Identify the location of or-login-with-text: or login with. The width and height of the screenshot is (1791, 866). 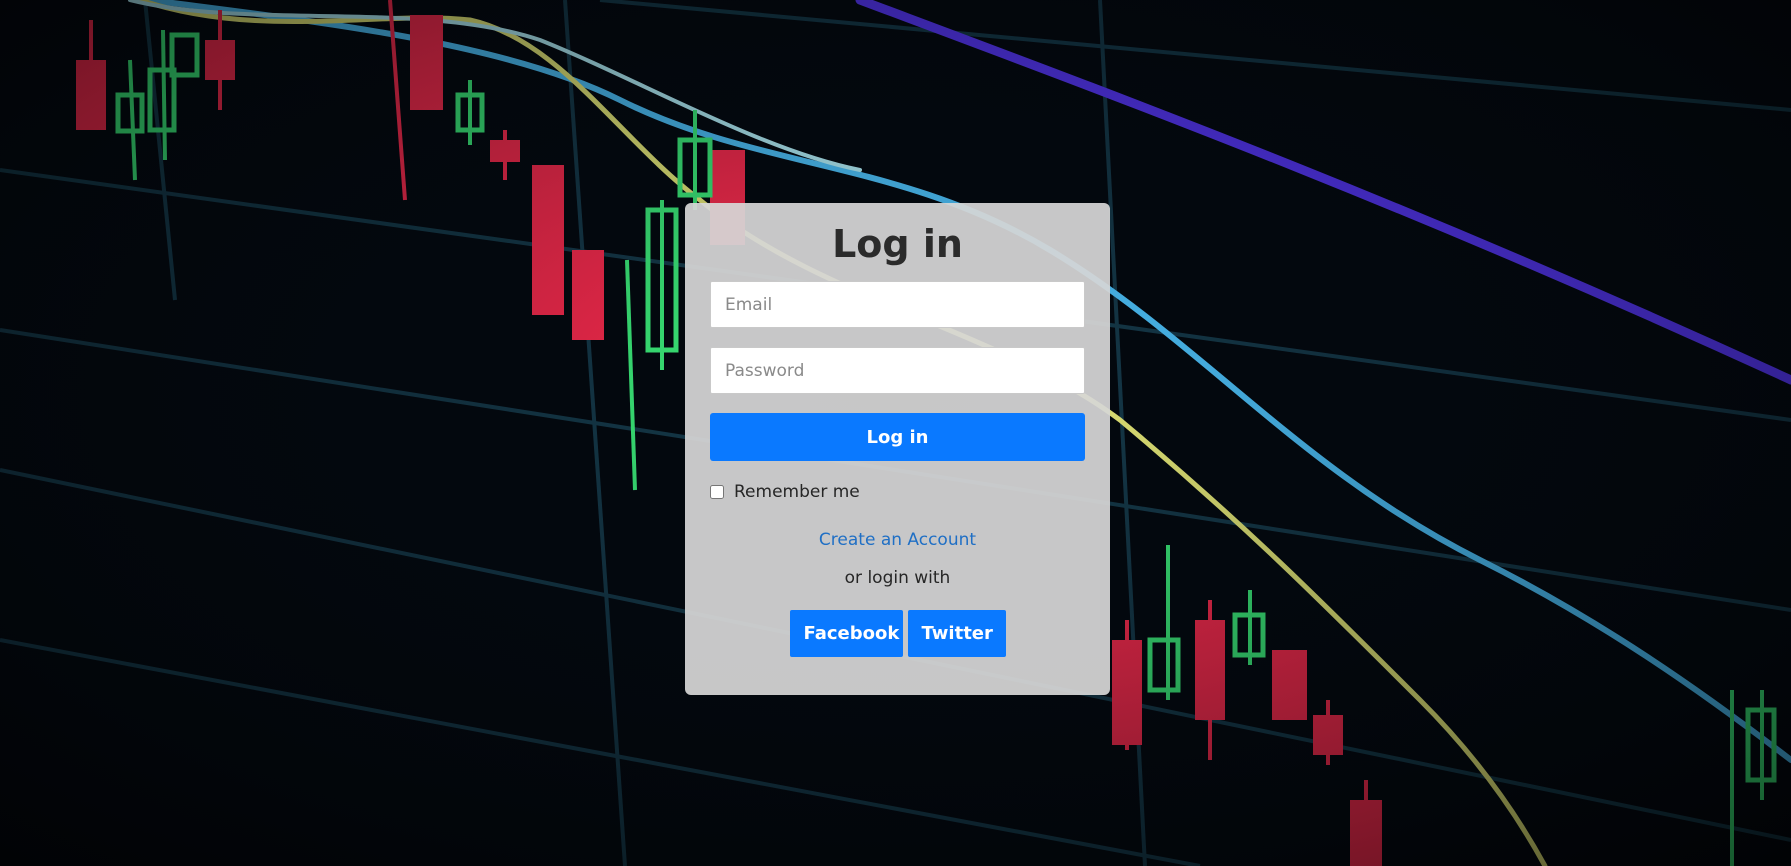
(897, 578).